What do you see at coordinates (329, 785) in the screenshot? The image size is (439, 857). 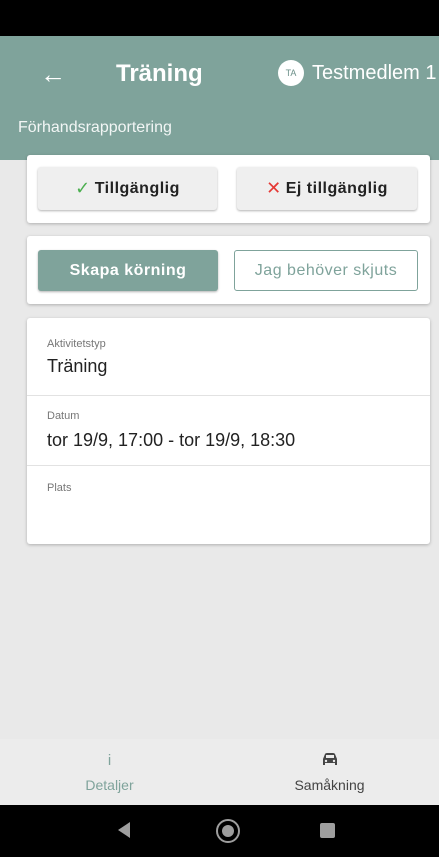 I see `nav-carpool-label: Samåkning` at bounding box center [329, 785].